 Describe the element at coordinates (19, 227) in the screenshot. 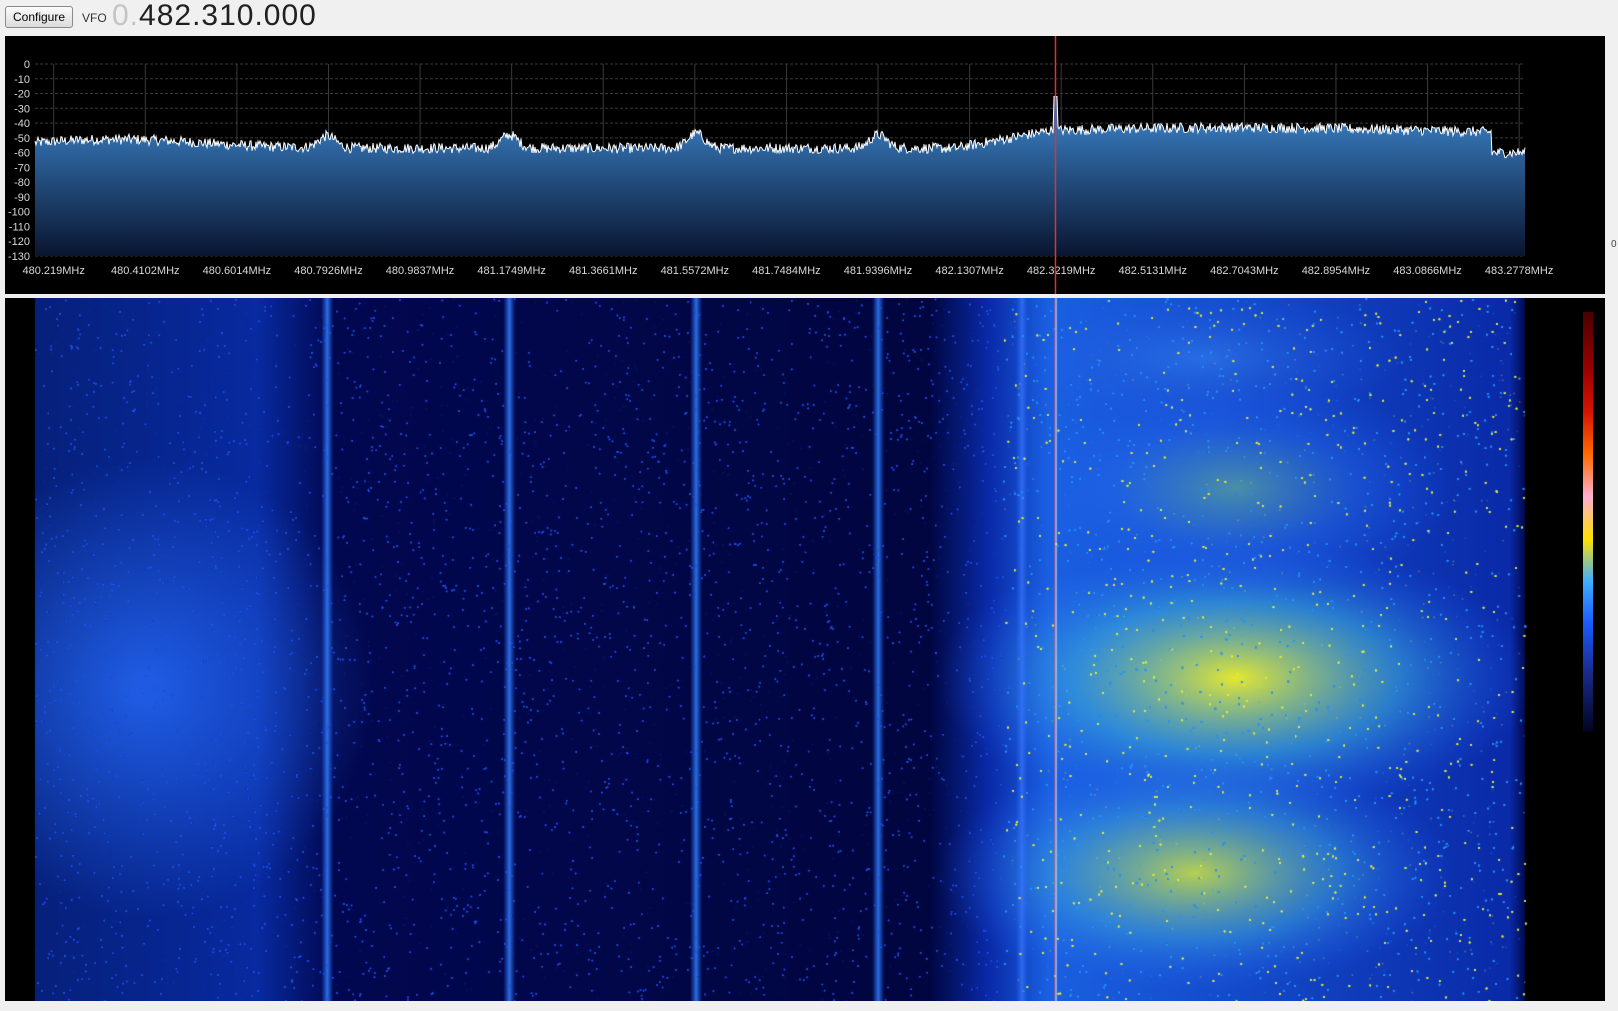

I see `db-tick-label: -110` at that location.